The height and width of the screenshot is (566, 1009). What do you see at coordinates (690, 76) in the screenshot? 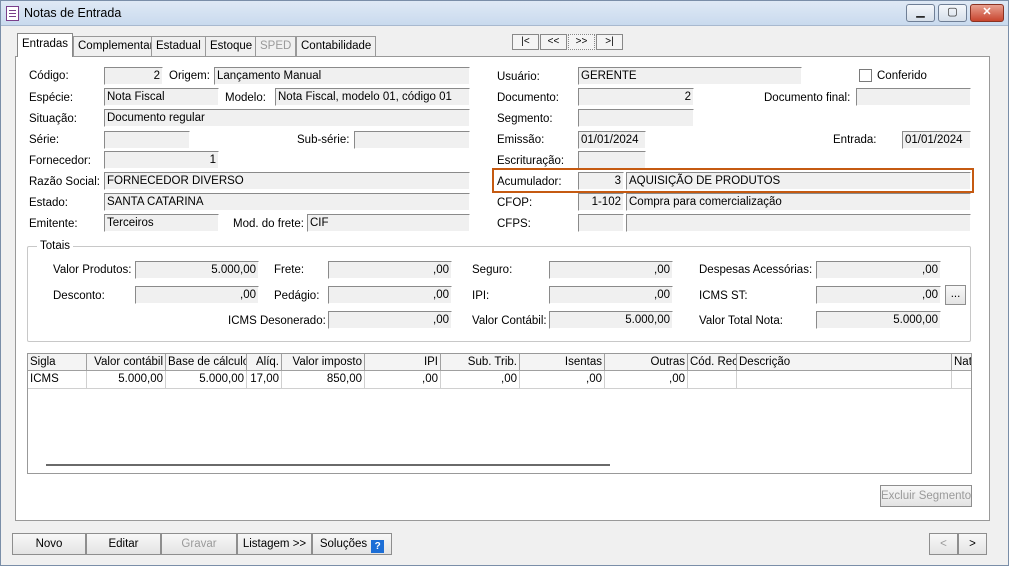
I see `usuario-field: GERENTE` at bounding box center [690, 76].